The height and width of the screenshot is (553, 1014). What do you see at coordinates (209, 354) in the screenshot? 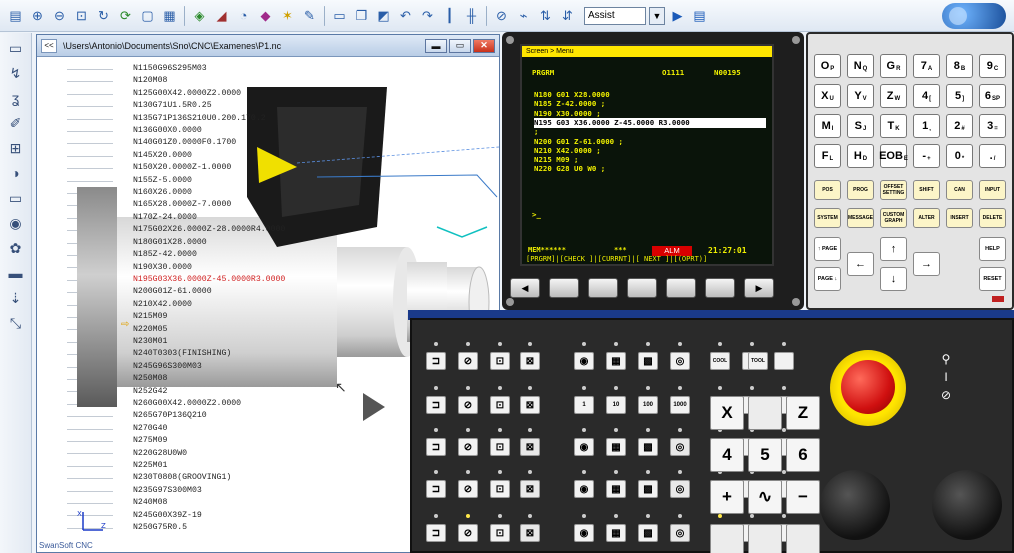
I see `program-line: N240T0303(FINISHING)` at bounding box center [209, 354].